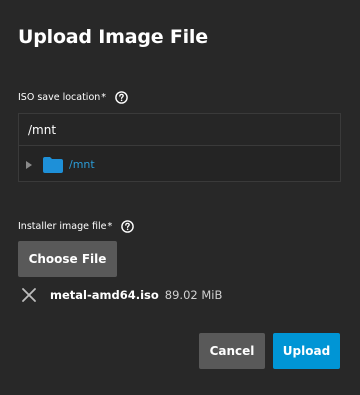 The width and height of the screenshot is (360, 395). What do you see at coordinates (113, 37) in the screenshot?
I see `dialog-title: Upload Image File` at bounding box center [113, 37].